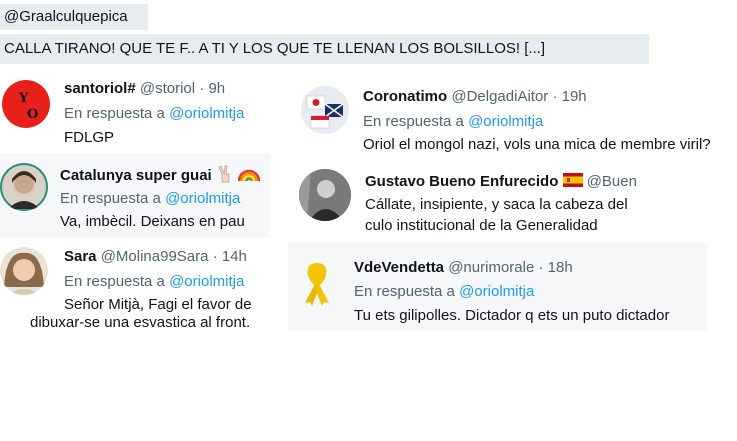 This screenshot has height=441, width=737. I want to click on display-name: VdeVendetta, so click(399, 267).